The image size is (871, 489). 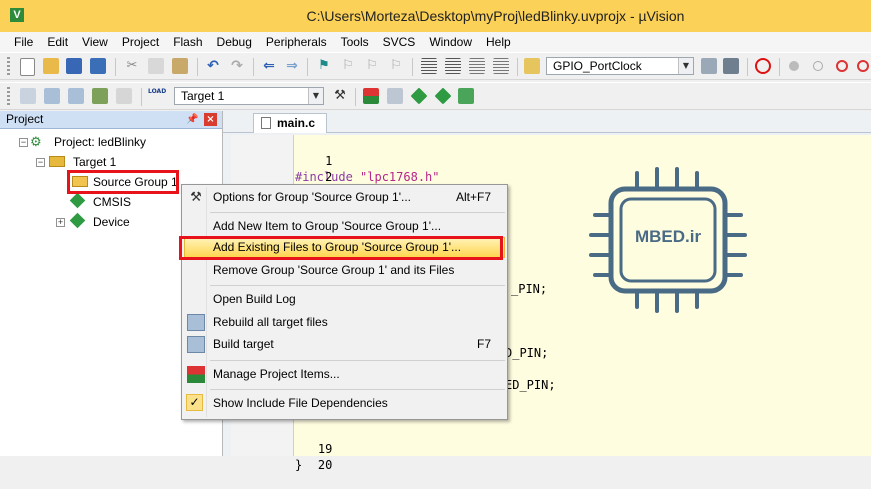 I want to click on menu-view: View, so click(x=95, y=42).